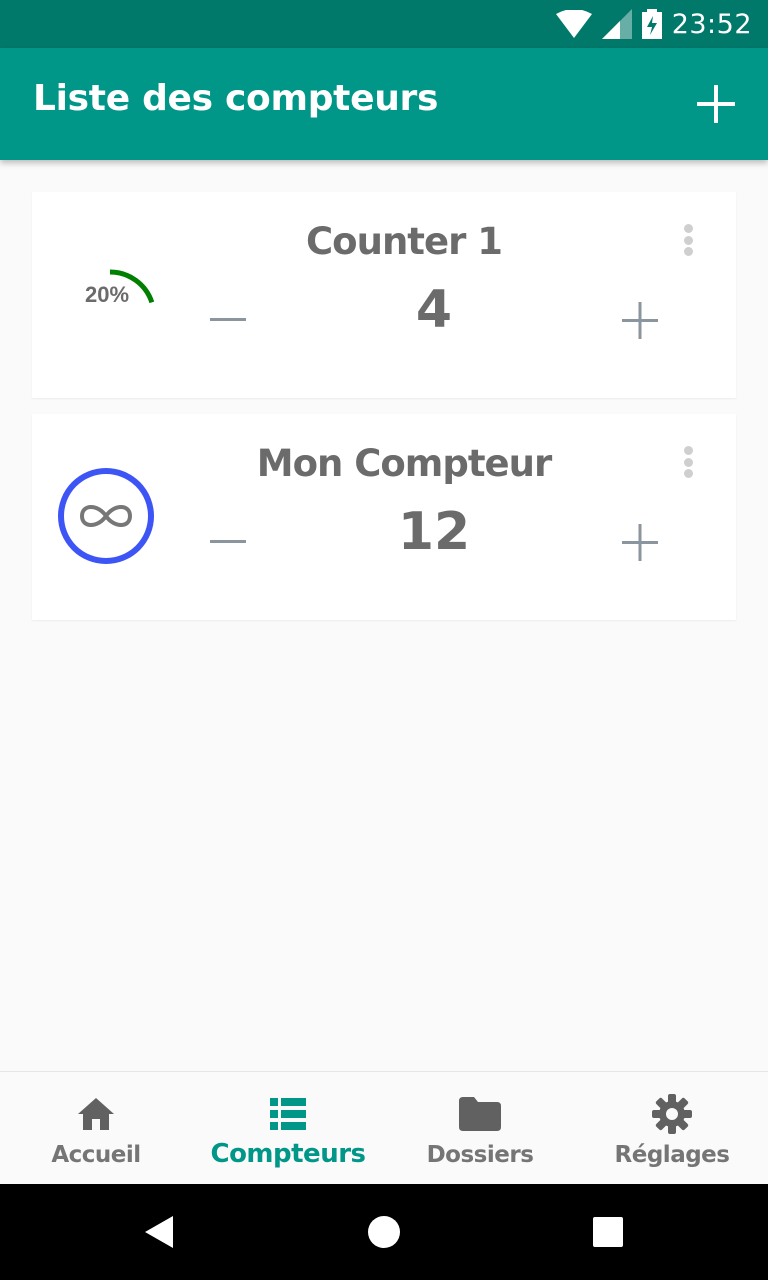 The height and width of the screenshot is (1280, 768). What do you see at coordinates (236, 98) in the screenshot?
I see `page-title: Liste des compteurs` at bounding box center [236, 98].